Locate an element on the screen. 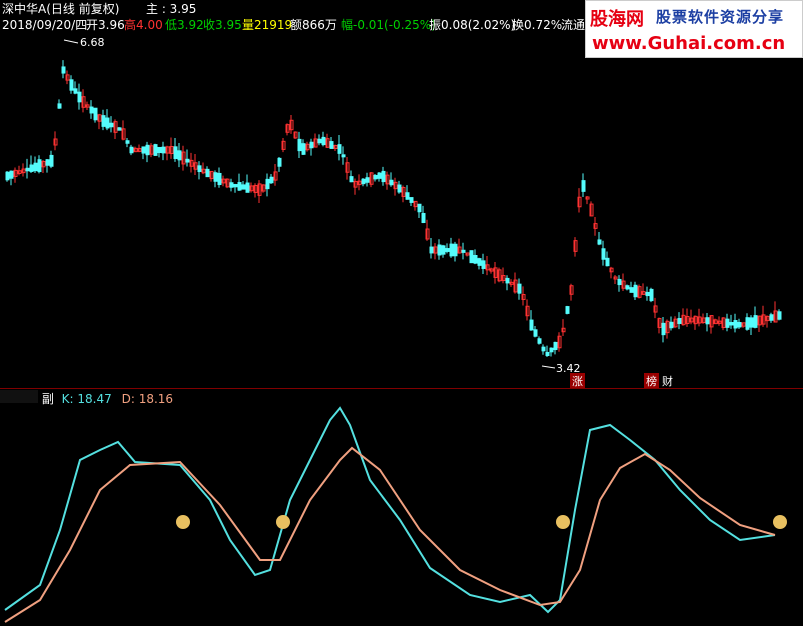  high-marker-pointer is located at coordinates (71, 41).